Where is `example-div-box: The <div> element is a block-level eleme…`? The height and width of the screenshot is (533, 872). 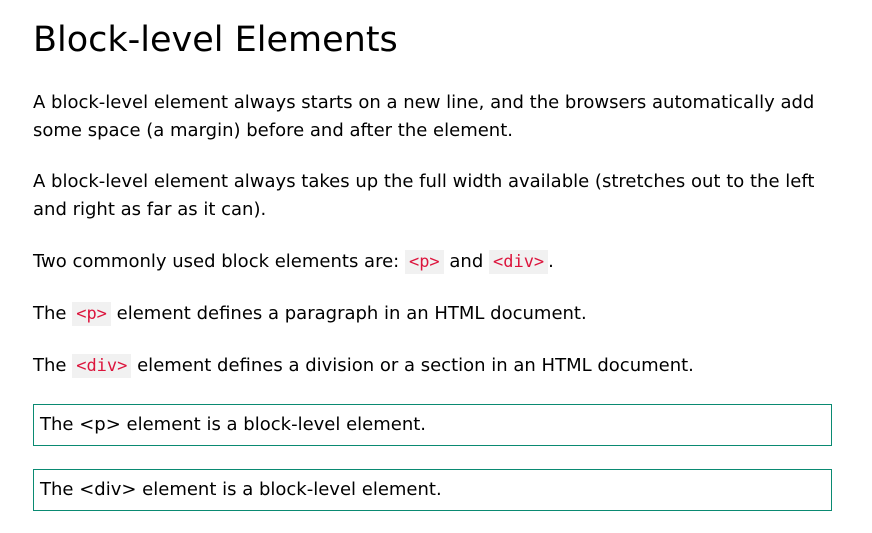
example-div-box: The <div> element is a block-level eleme… is located at coordinates (432, 490).